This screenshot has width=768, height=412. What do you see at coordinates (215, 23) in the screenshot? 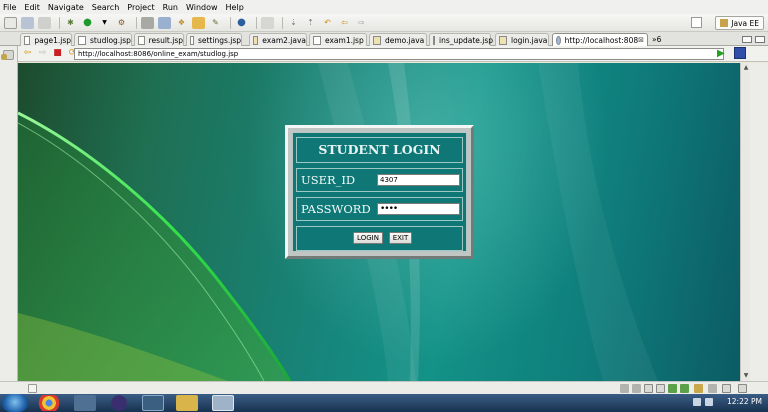
I see `pencil-icon: ✎` at bounding box center [215, 23].